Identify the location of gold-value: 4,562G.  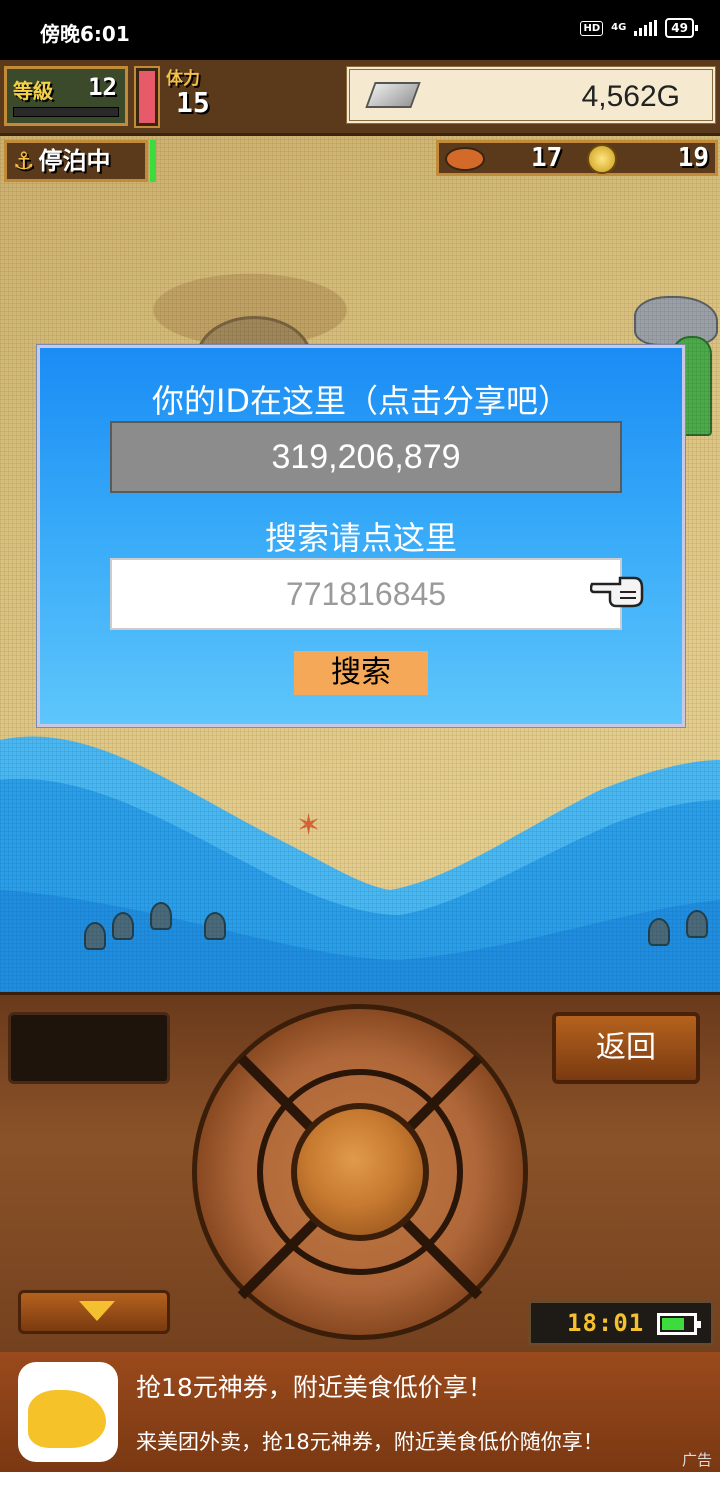
(630, 96).